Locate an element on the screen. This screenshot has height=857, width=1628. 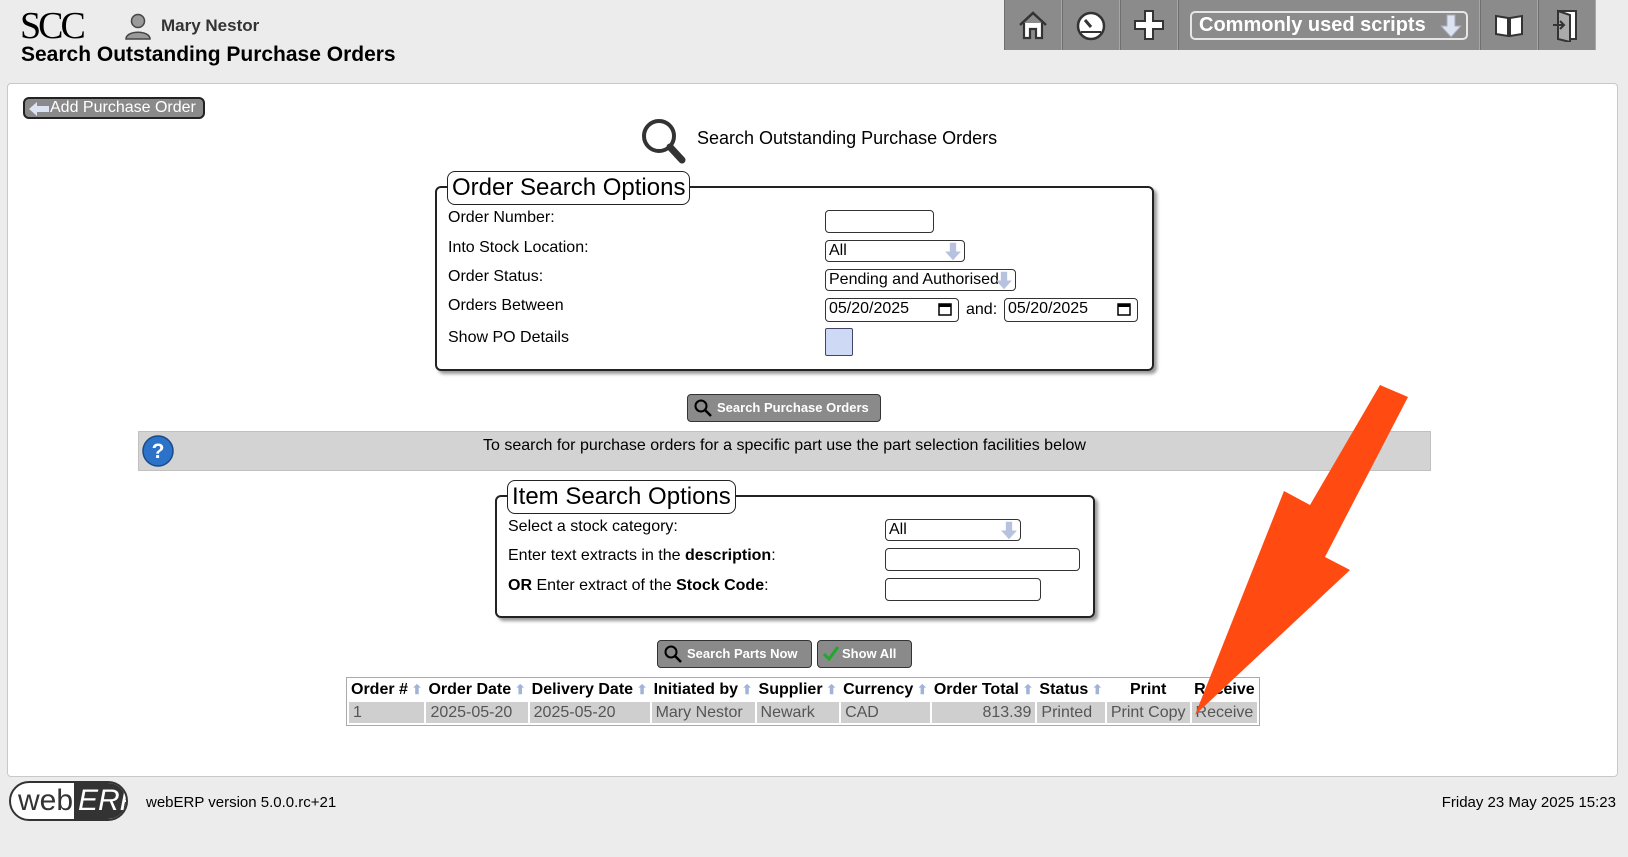
version-text: webERP version 5.0.0.rc+21 is located at coordinates (241, 802).